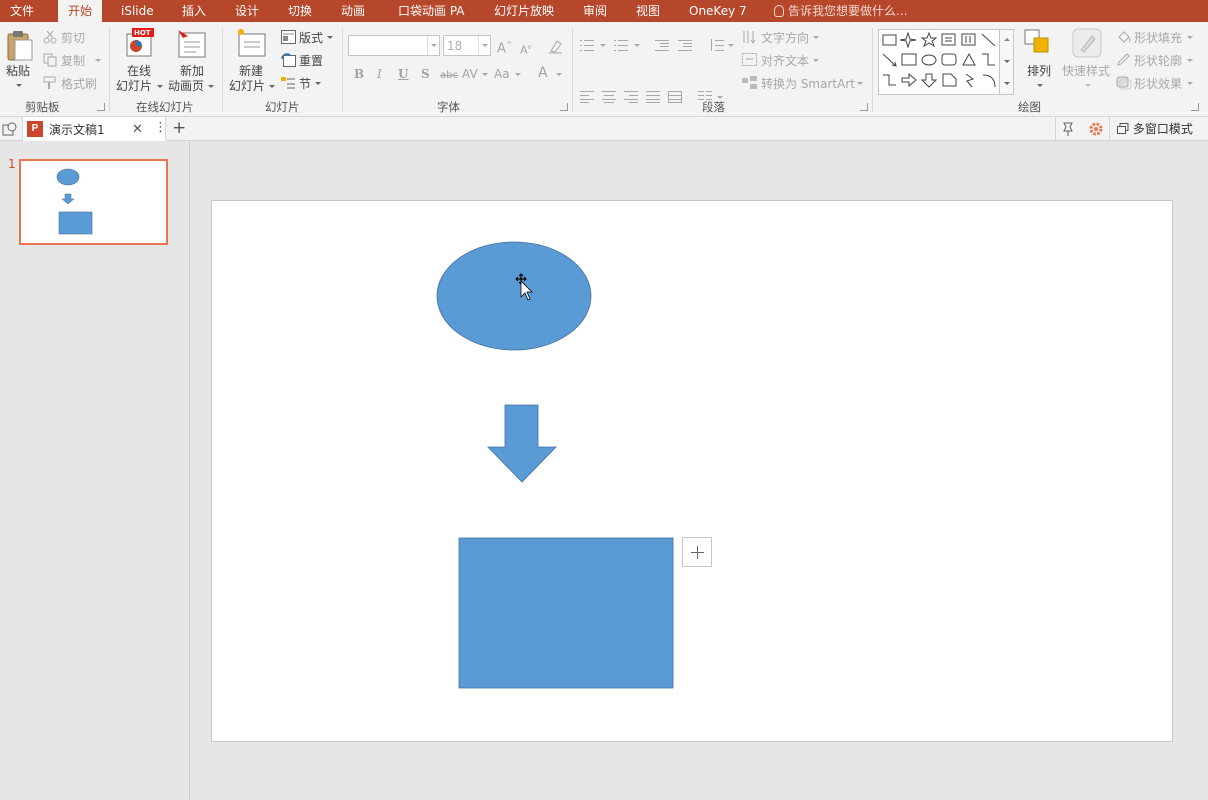  What do you see at coordinates (449, 75) in the screenshot?
I see `strikethrough-button: abc` at bounding box center [449, 75].